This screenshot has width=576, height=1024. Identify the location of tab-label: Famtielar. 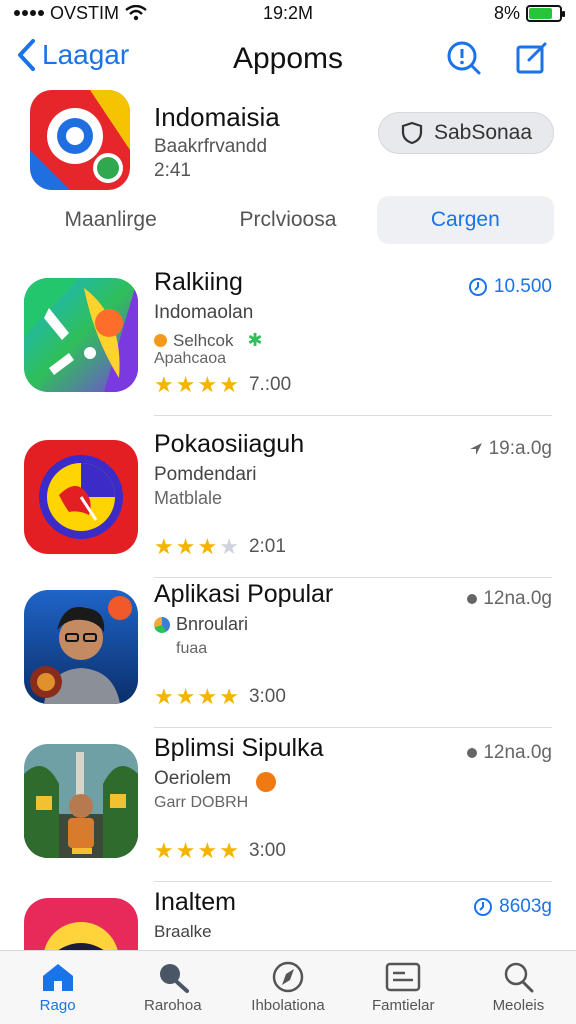
(403, 1005).